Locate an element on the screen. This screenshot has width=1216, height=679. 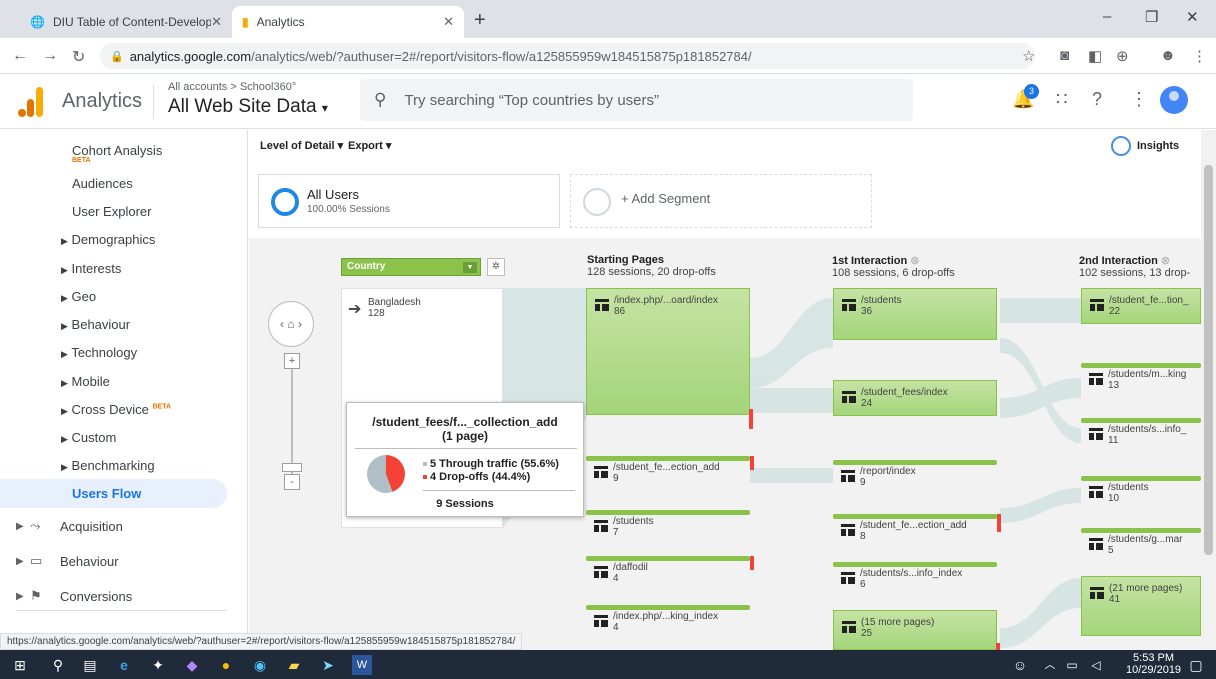
flow-node: /students 36 is located at coordinates (915, 314).